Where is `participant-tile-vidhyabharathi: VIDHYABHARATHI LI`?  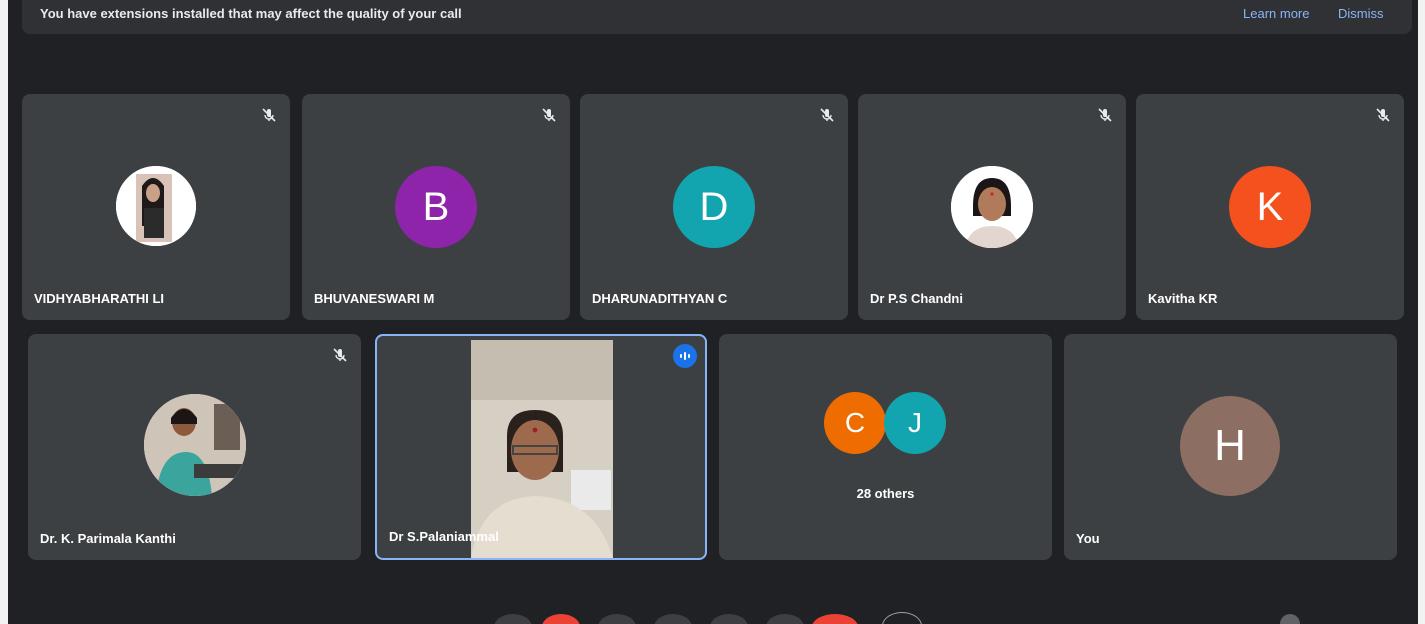 participant-tile-vidhyabharathi: VIDHYABHARATHI LI is located at coordinates (156, 207).